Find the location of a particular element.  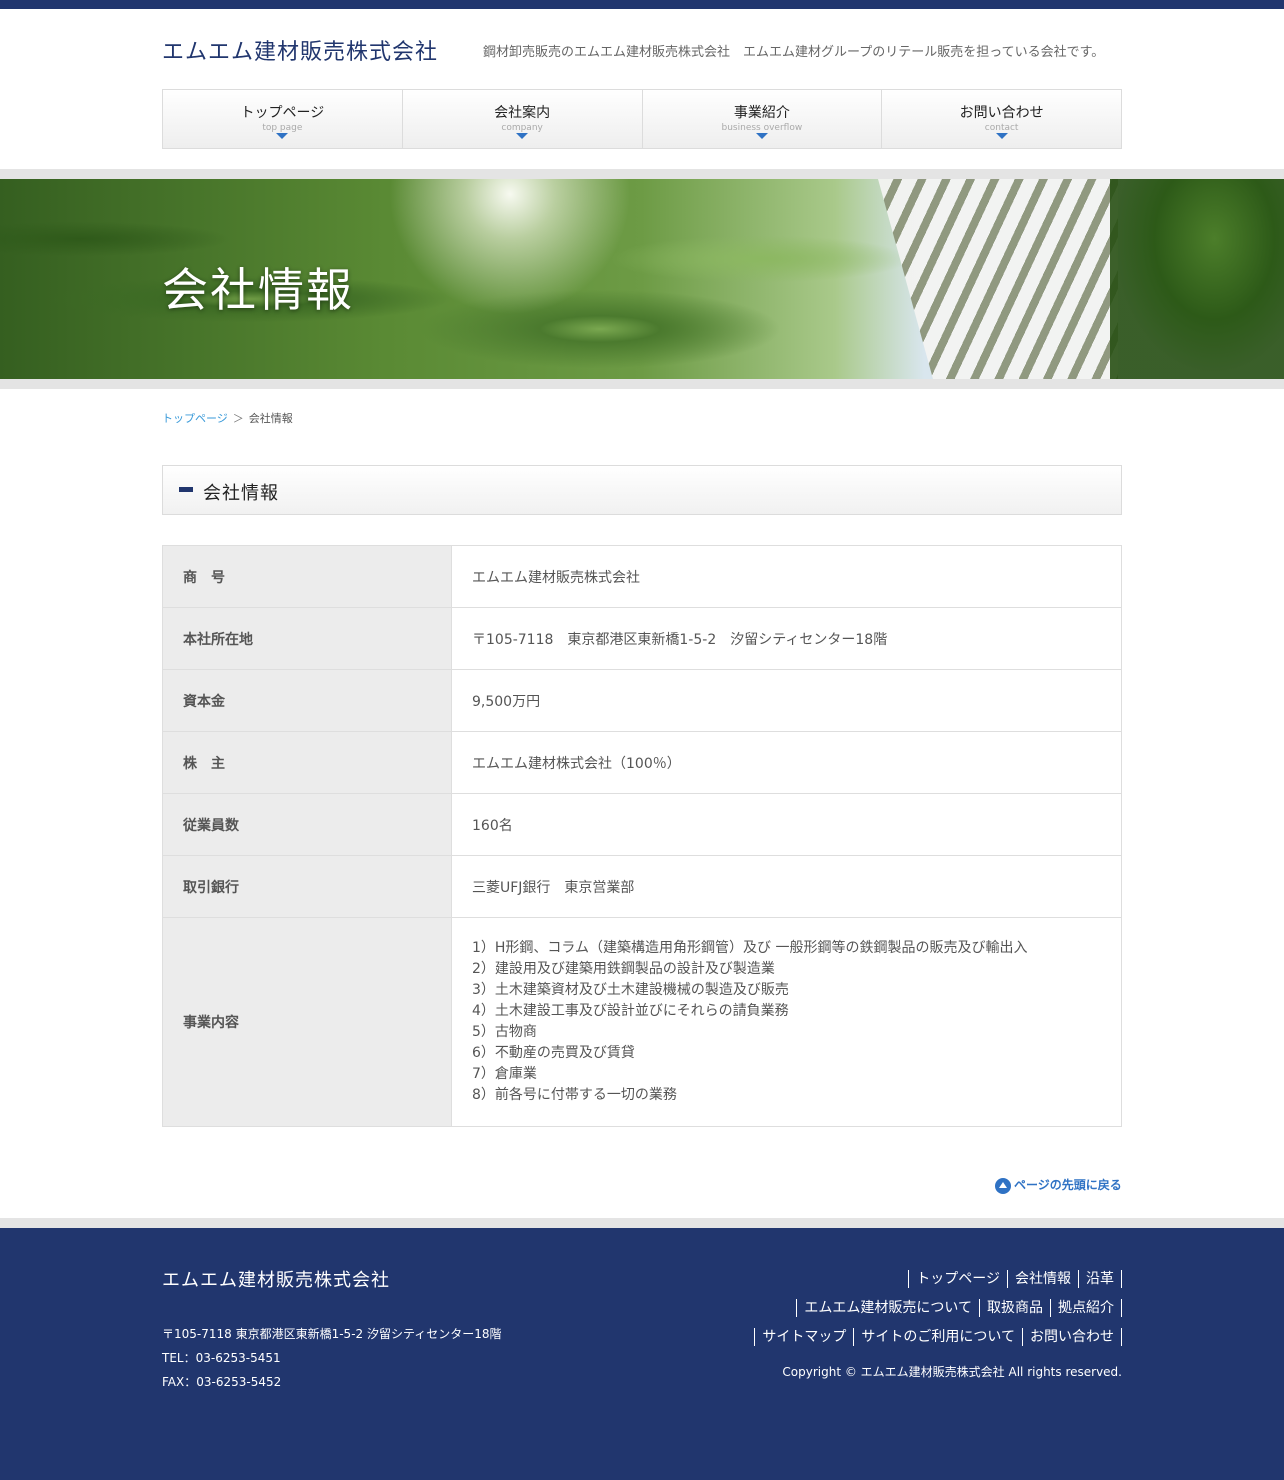

footer-band is located at coordinates (642, 1223).